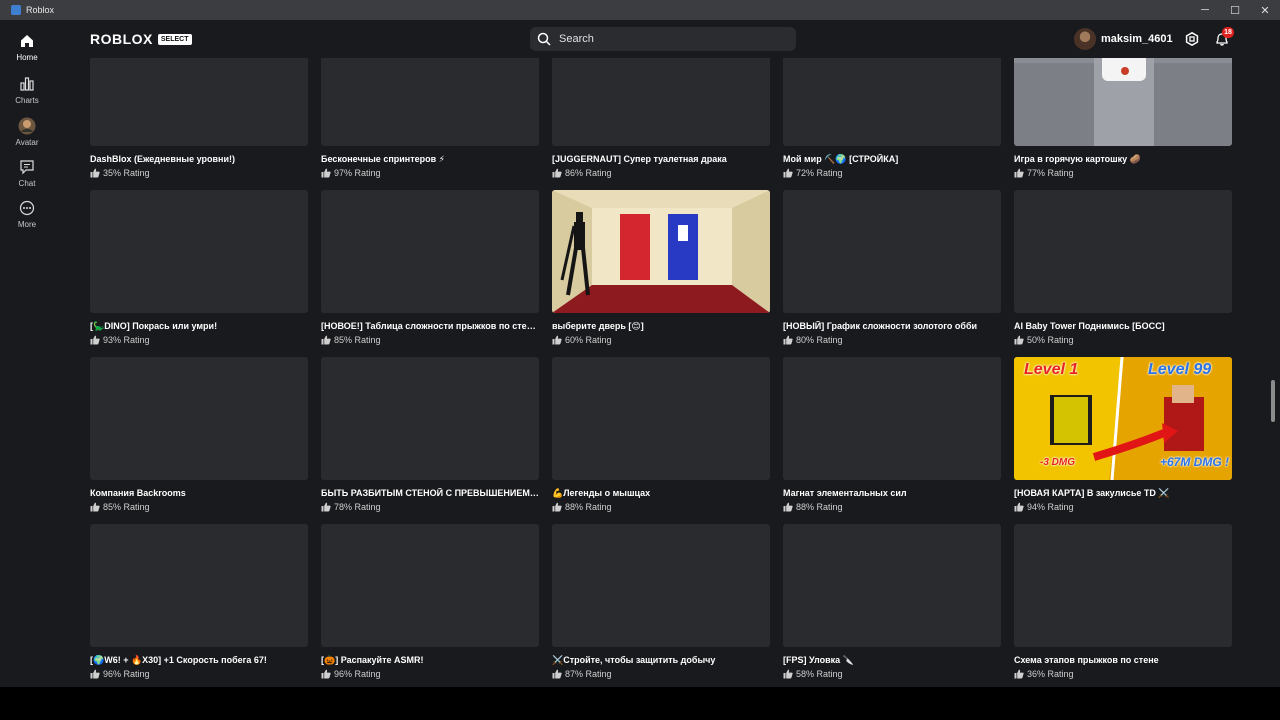 The width and height of the screenshot is (1280, 720). What do you see at coordinates (588, 674) in the screenshot?
I see `rating-text: 87% Rating` at bounding box center [588, 674].